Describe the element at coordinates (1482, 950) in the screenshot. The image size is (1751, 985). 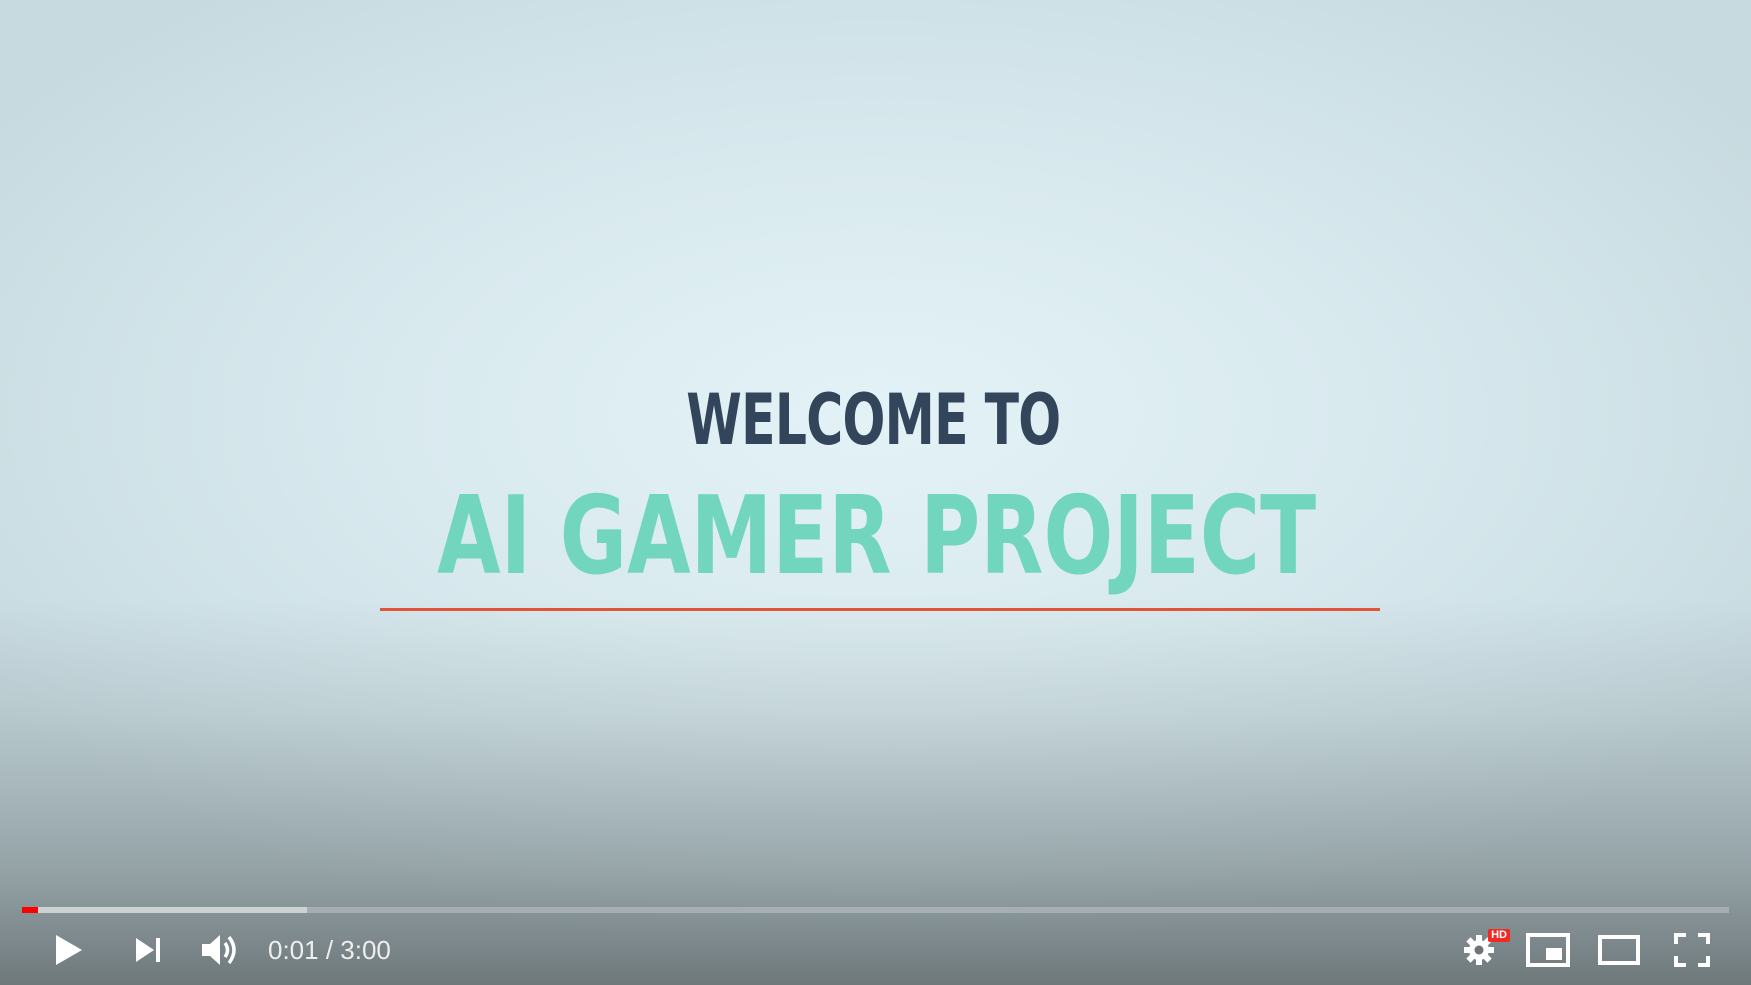
I see `settings-button: HD` at that location.